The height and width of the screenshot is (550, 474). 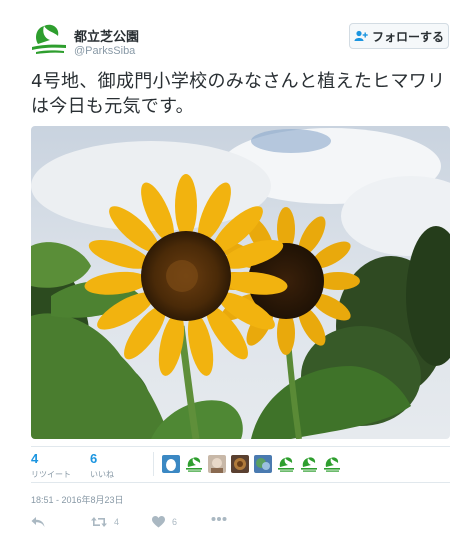 I want to click on display-name: 都立芝公園, so click(x=106, y=35).